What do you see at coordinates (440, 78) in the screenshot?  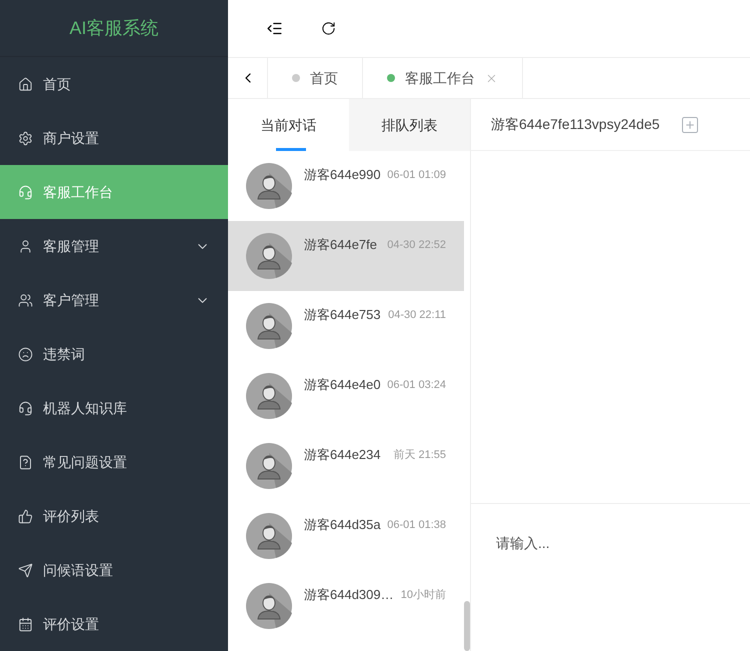 I see `tab-label: 客服工作台` at bounding box center [440, 78].